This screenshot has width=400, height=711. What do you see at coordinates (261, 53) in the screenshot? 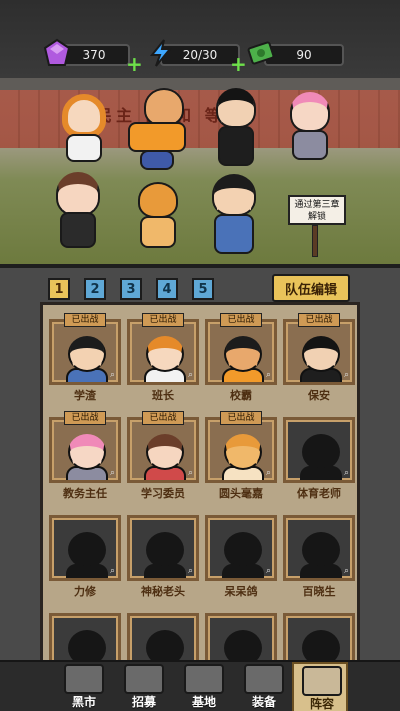
I see `banknote-icon` at bounding box center [261, 53].